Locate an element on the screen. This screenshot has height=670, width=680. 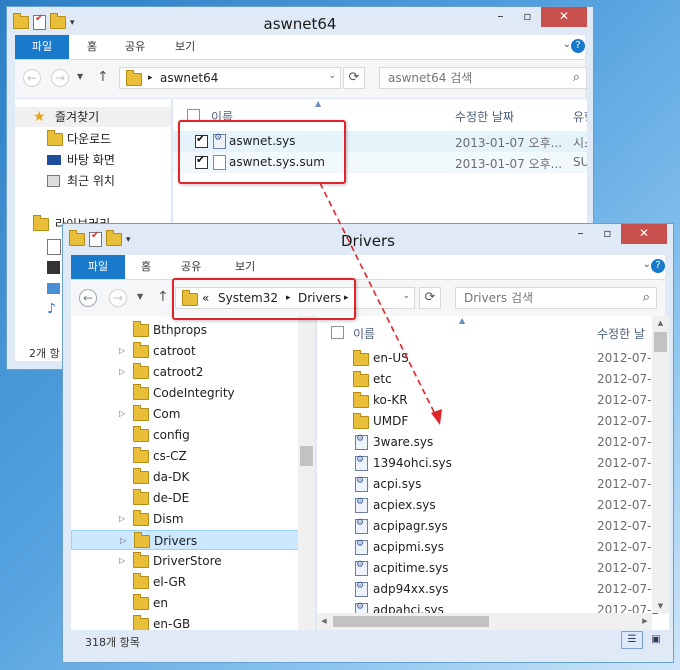
column-type: 유형 is located at coordinates (580, 116).